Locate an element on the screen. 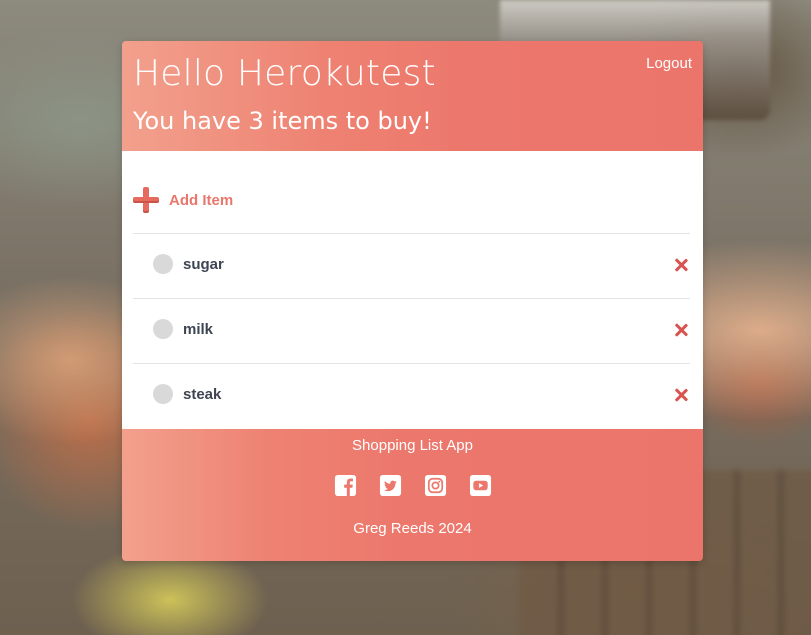  facebook-icon is located at coordinates (345, 485).